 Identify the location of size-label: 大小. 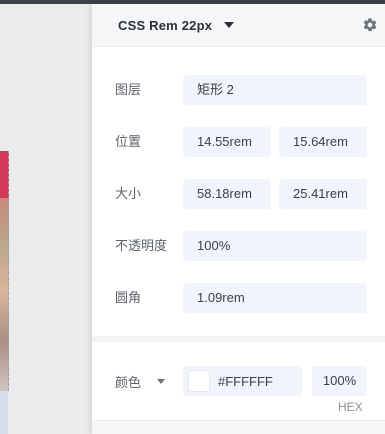
(128, 193).